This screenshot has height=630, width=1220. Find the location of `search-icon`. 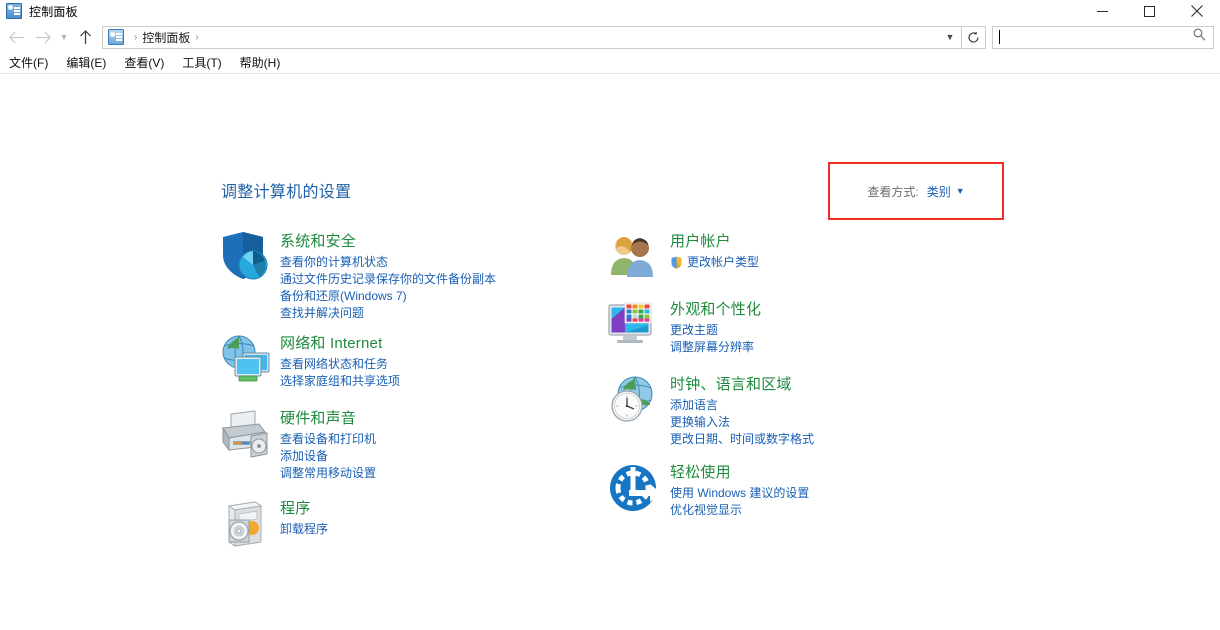

search-icon is located at coordinates (1199, 37).